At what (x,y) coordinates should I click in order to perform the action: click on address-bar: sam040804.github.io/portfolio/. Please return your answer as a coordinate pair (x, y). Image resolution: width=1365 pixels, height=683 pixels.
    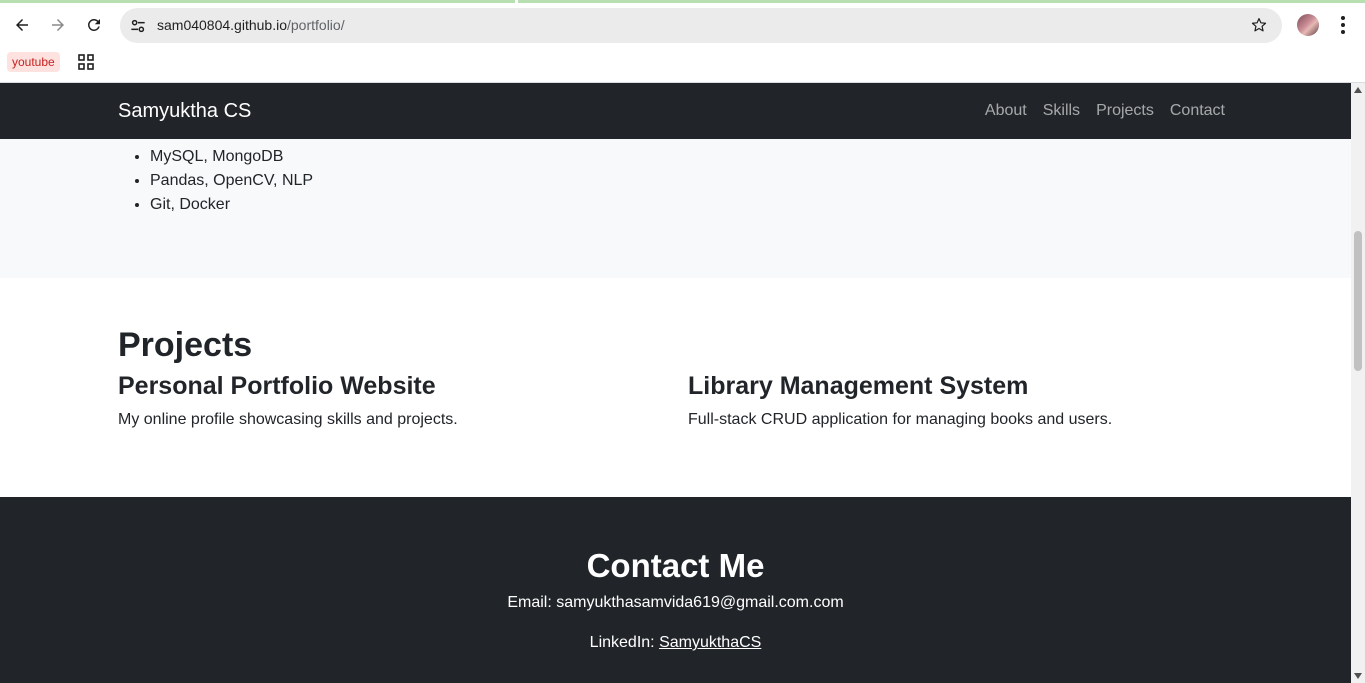
    Looking at the image, I should click on (701, 25).